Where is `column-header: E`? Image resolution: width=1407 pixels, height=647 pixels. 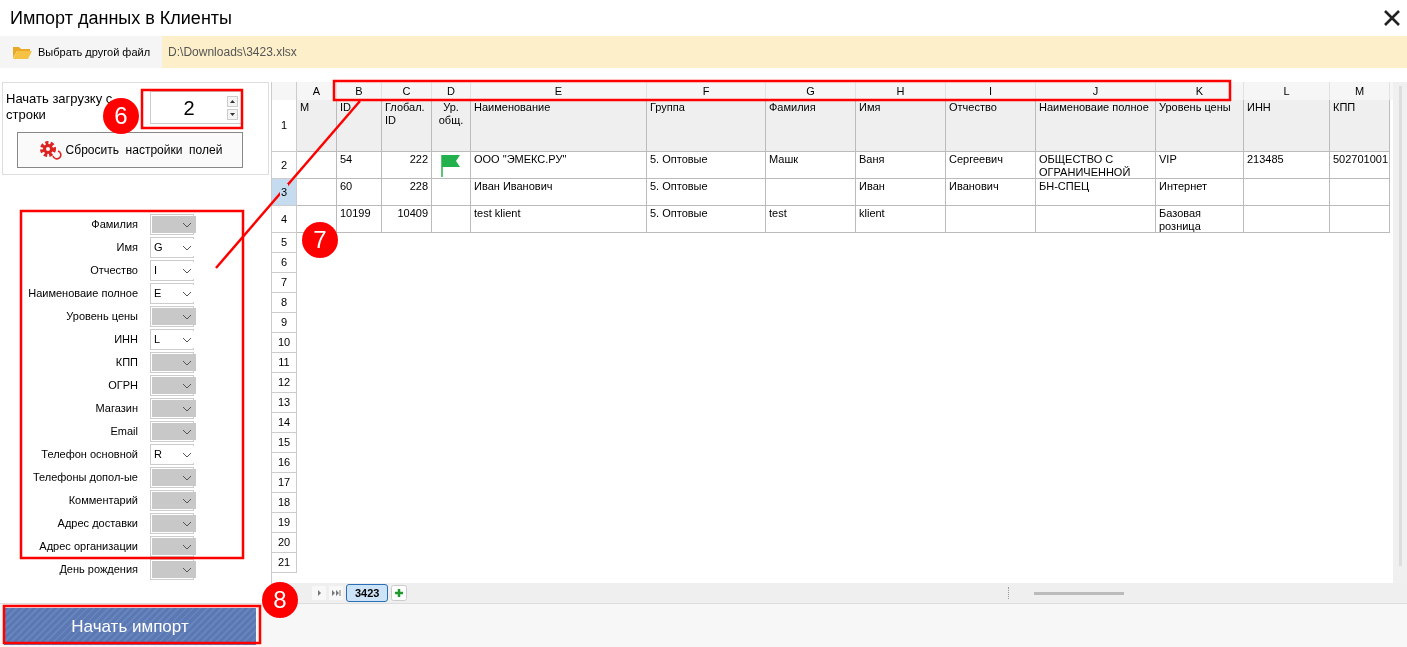 column-header: E is located at coordinates (559, 91).